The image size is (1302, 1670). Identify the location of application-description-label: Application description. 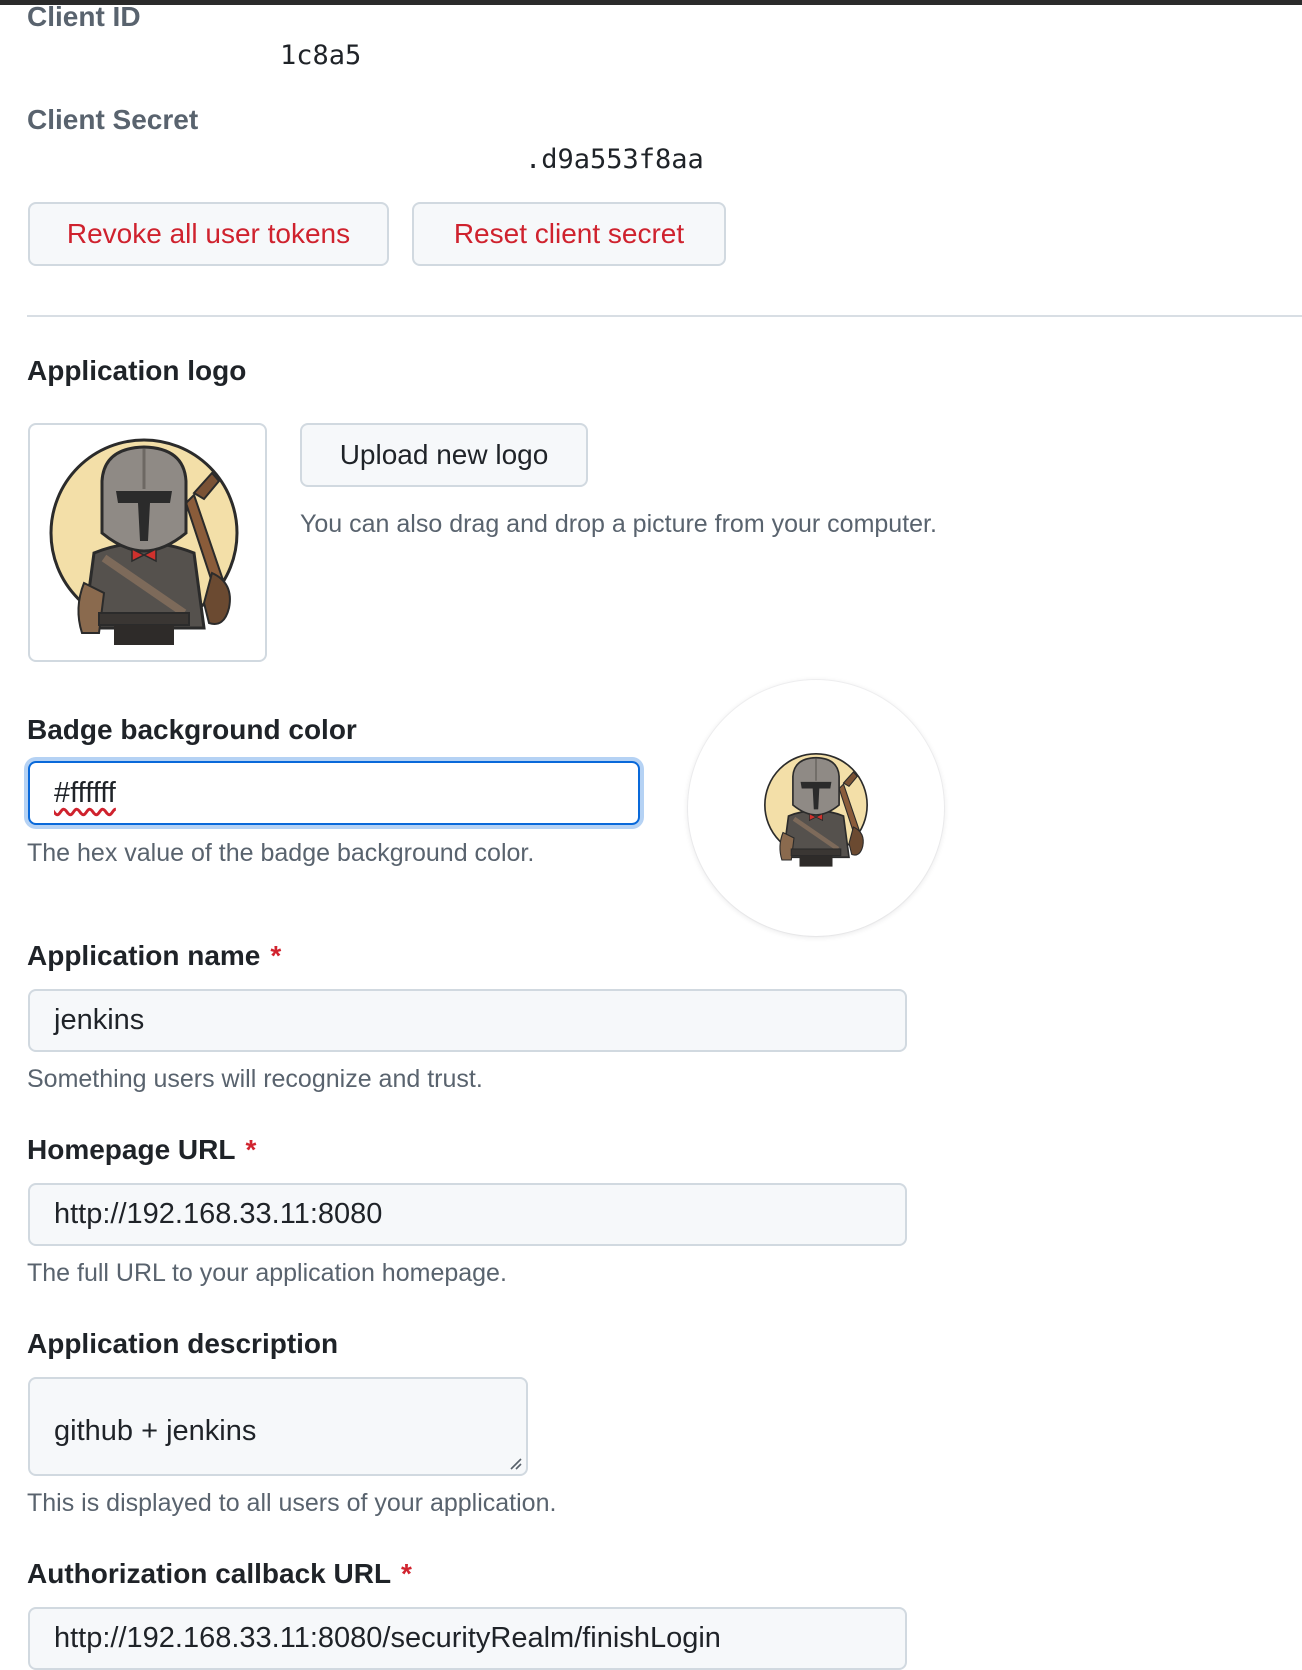
(183, 1343).